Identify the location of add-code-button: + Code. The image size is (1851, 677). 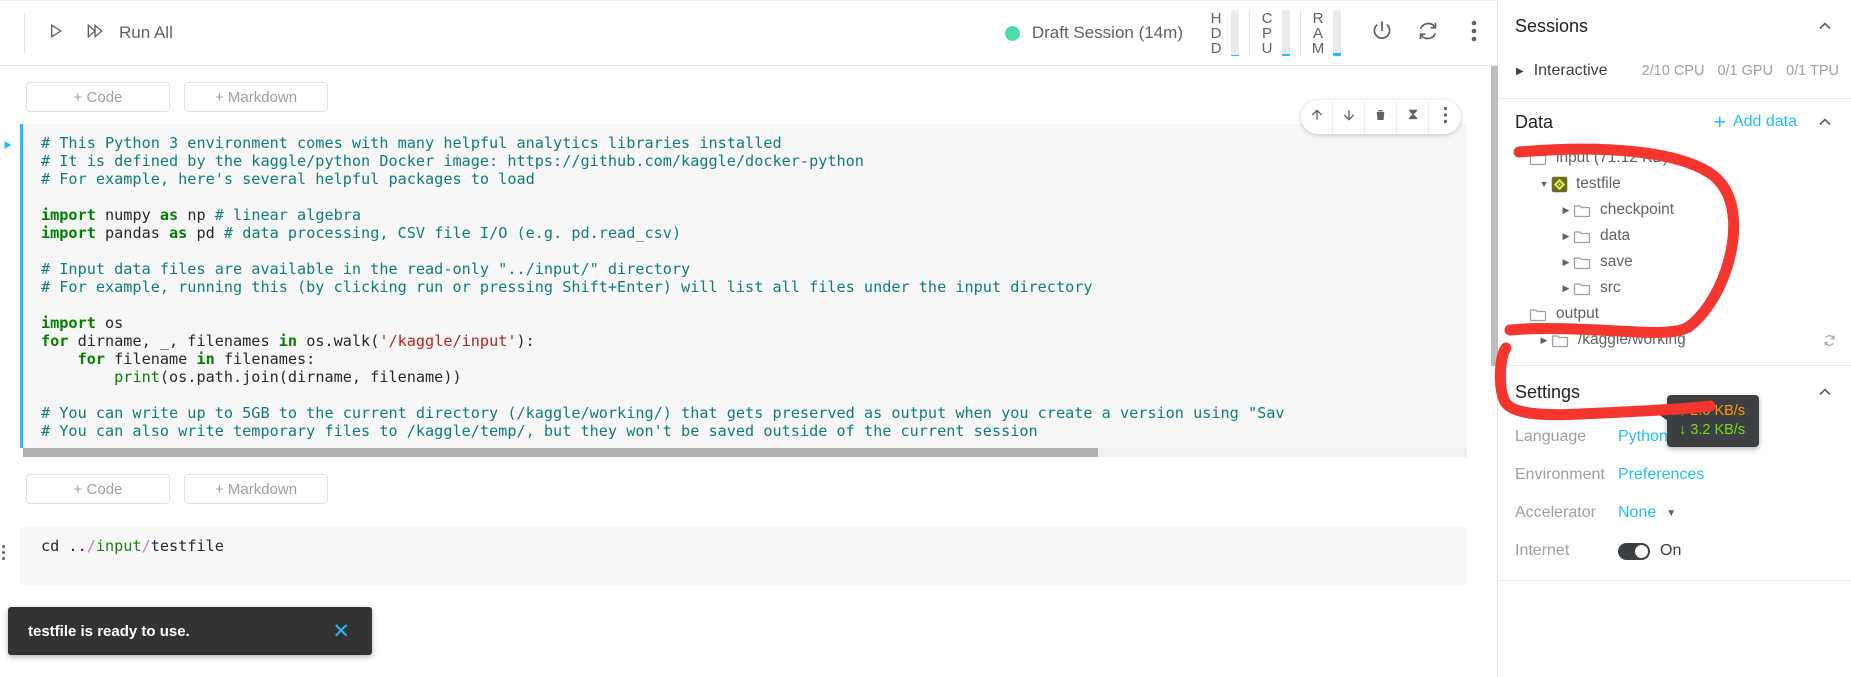
(98, 97).